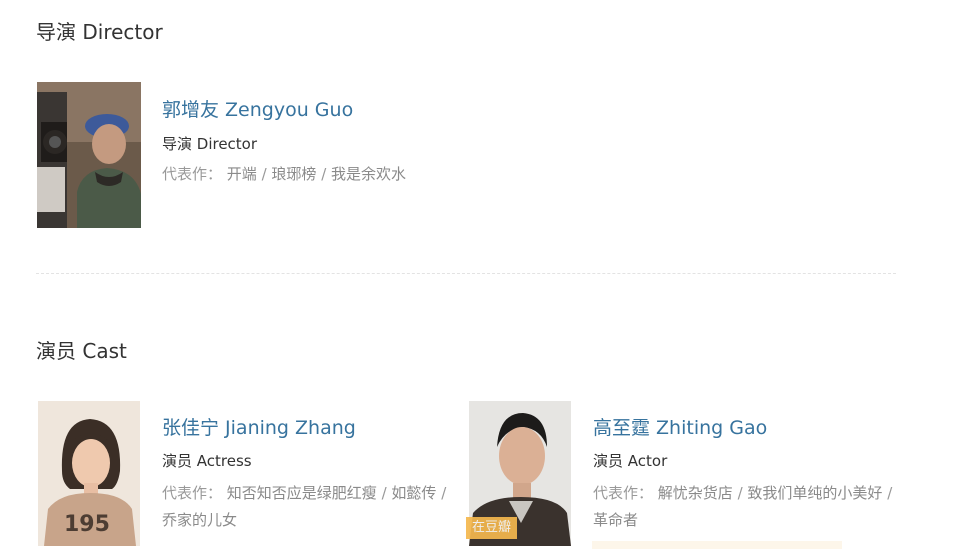 The height and width of the screenshot is (549, 960). What do you see at coordinates (210, 144) in the screenshot?
I see `director-role: 导演 Director` at bounding box center [210, 144].